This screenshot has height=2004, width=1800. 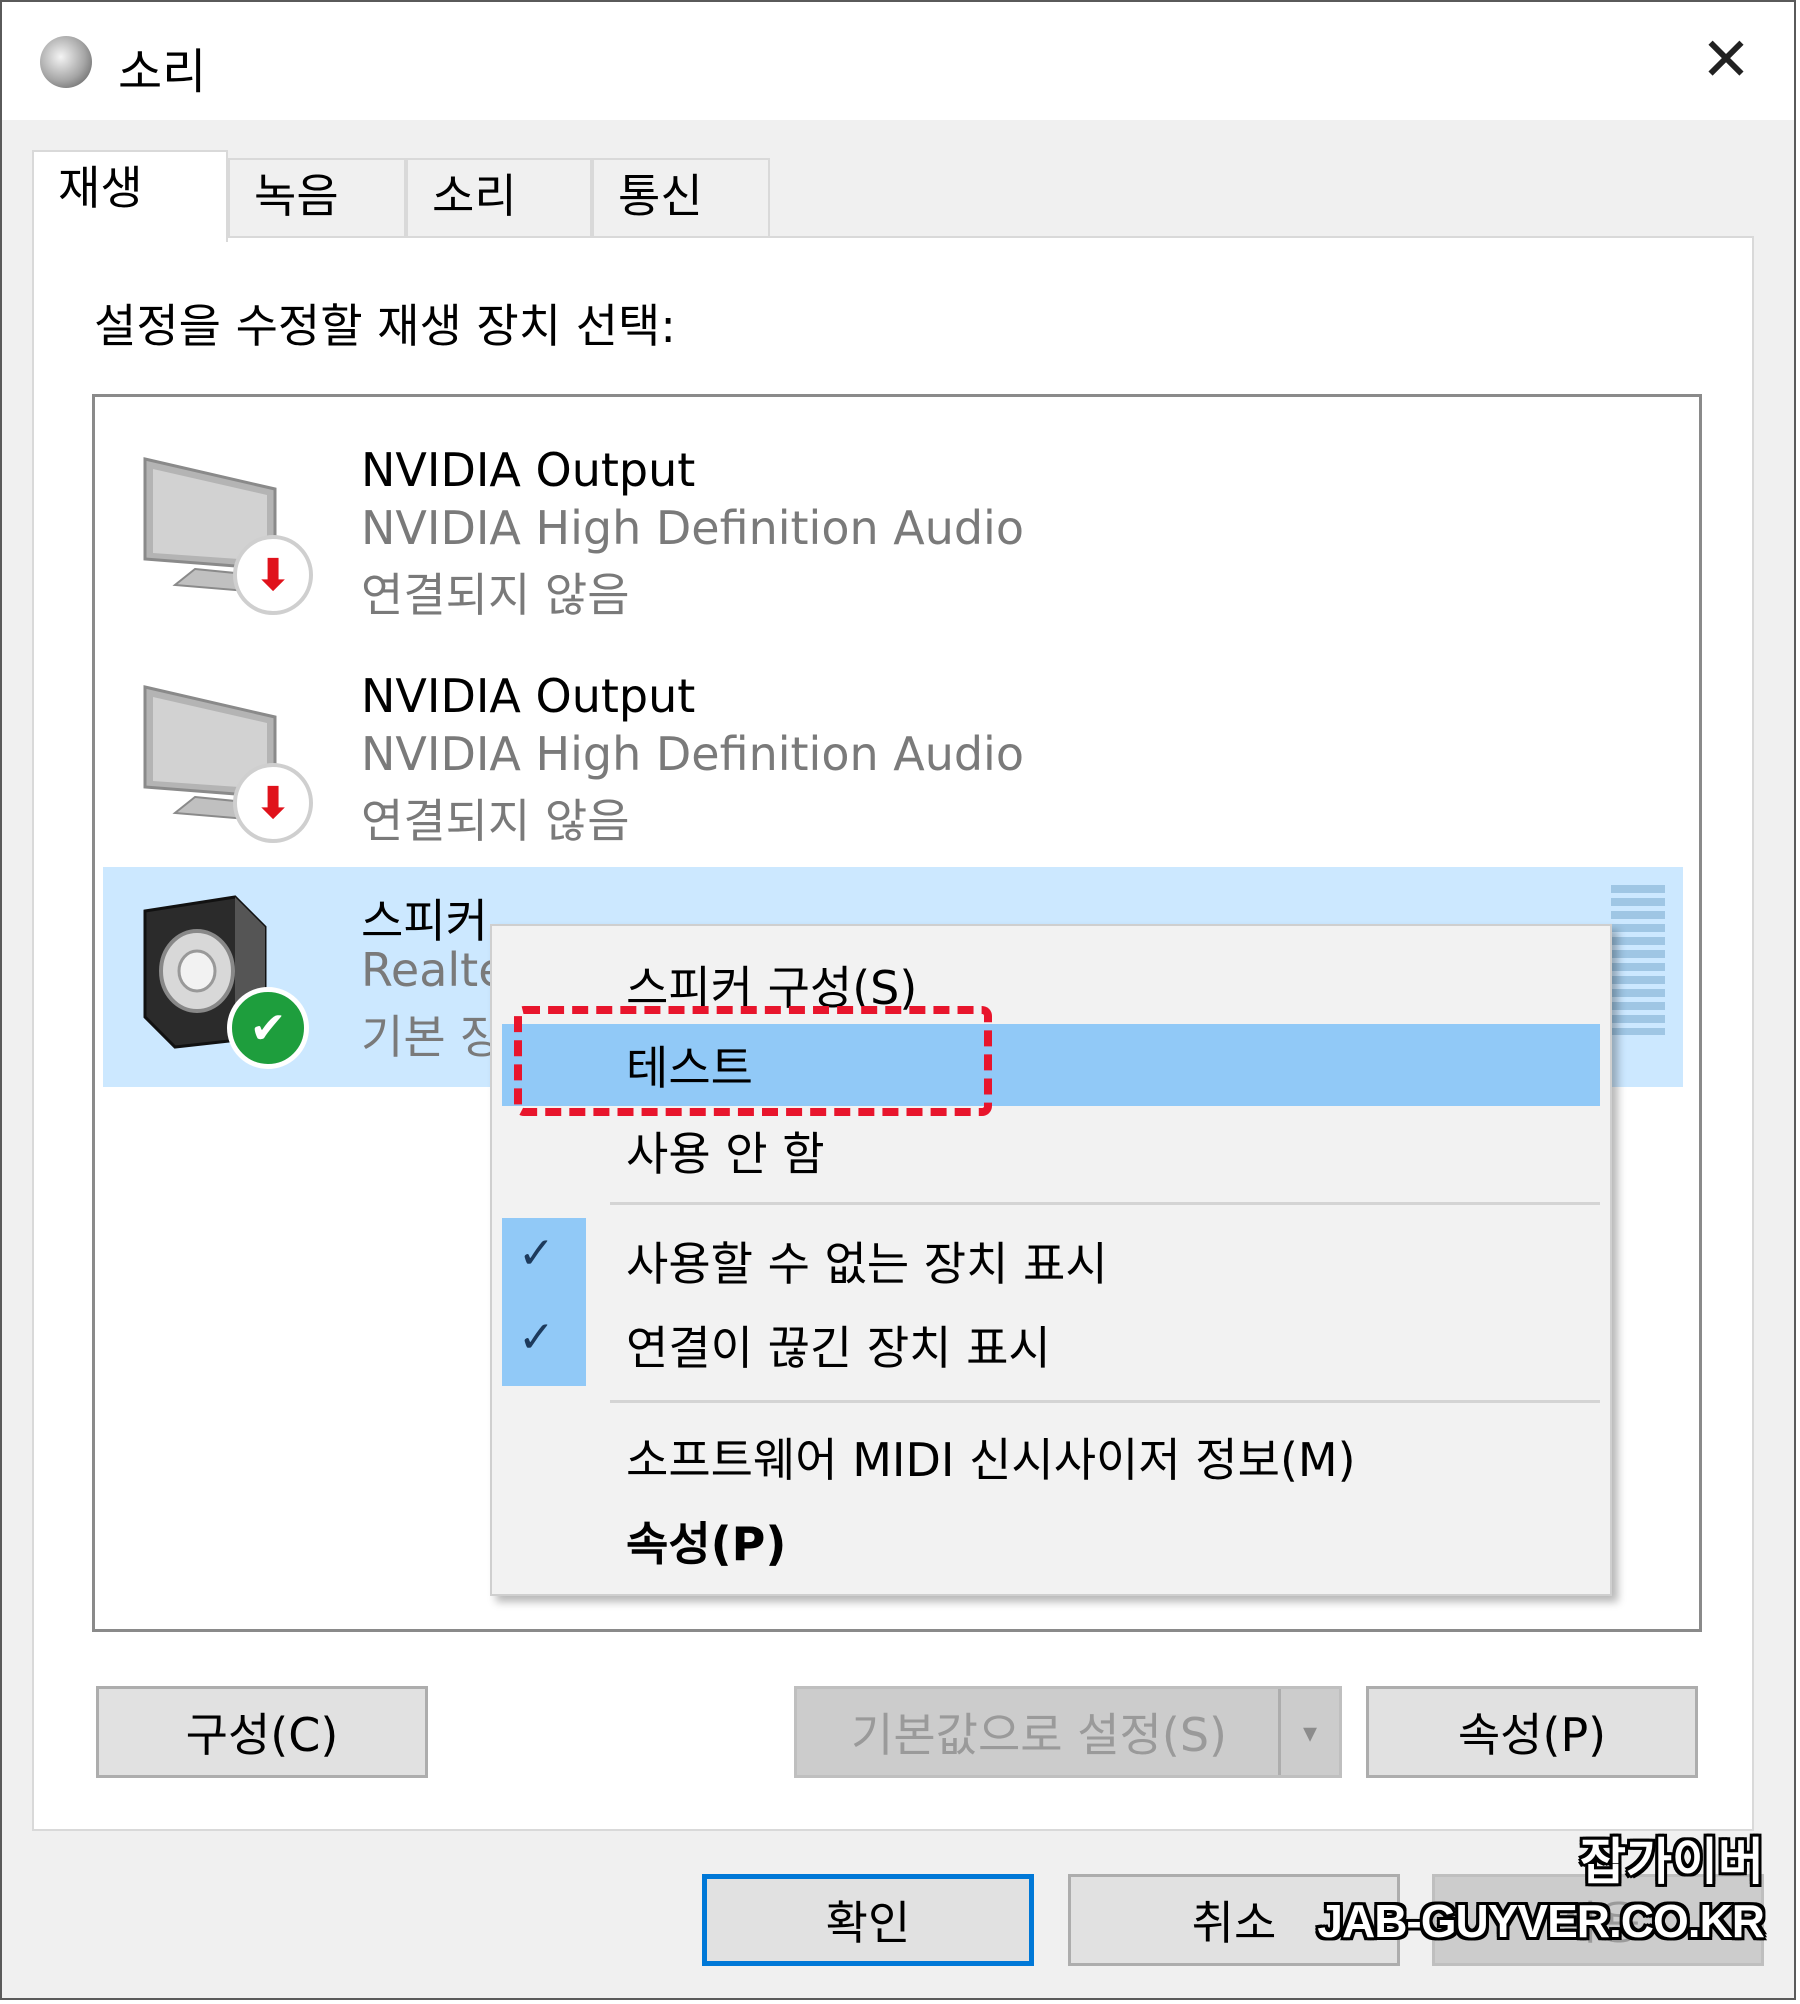 I want to click on configure-button: 구성(C), so click(x=262, y=1732).